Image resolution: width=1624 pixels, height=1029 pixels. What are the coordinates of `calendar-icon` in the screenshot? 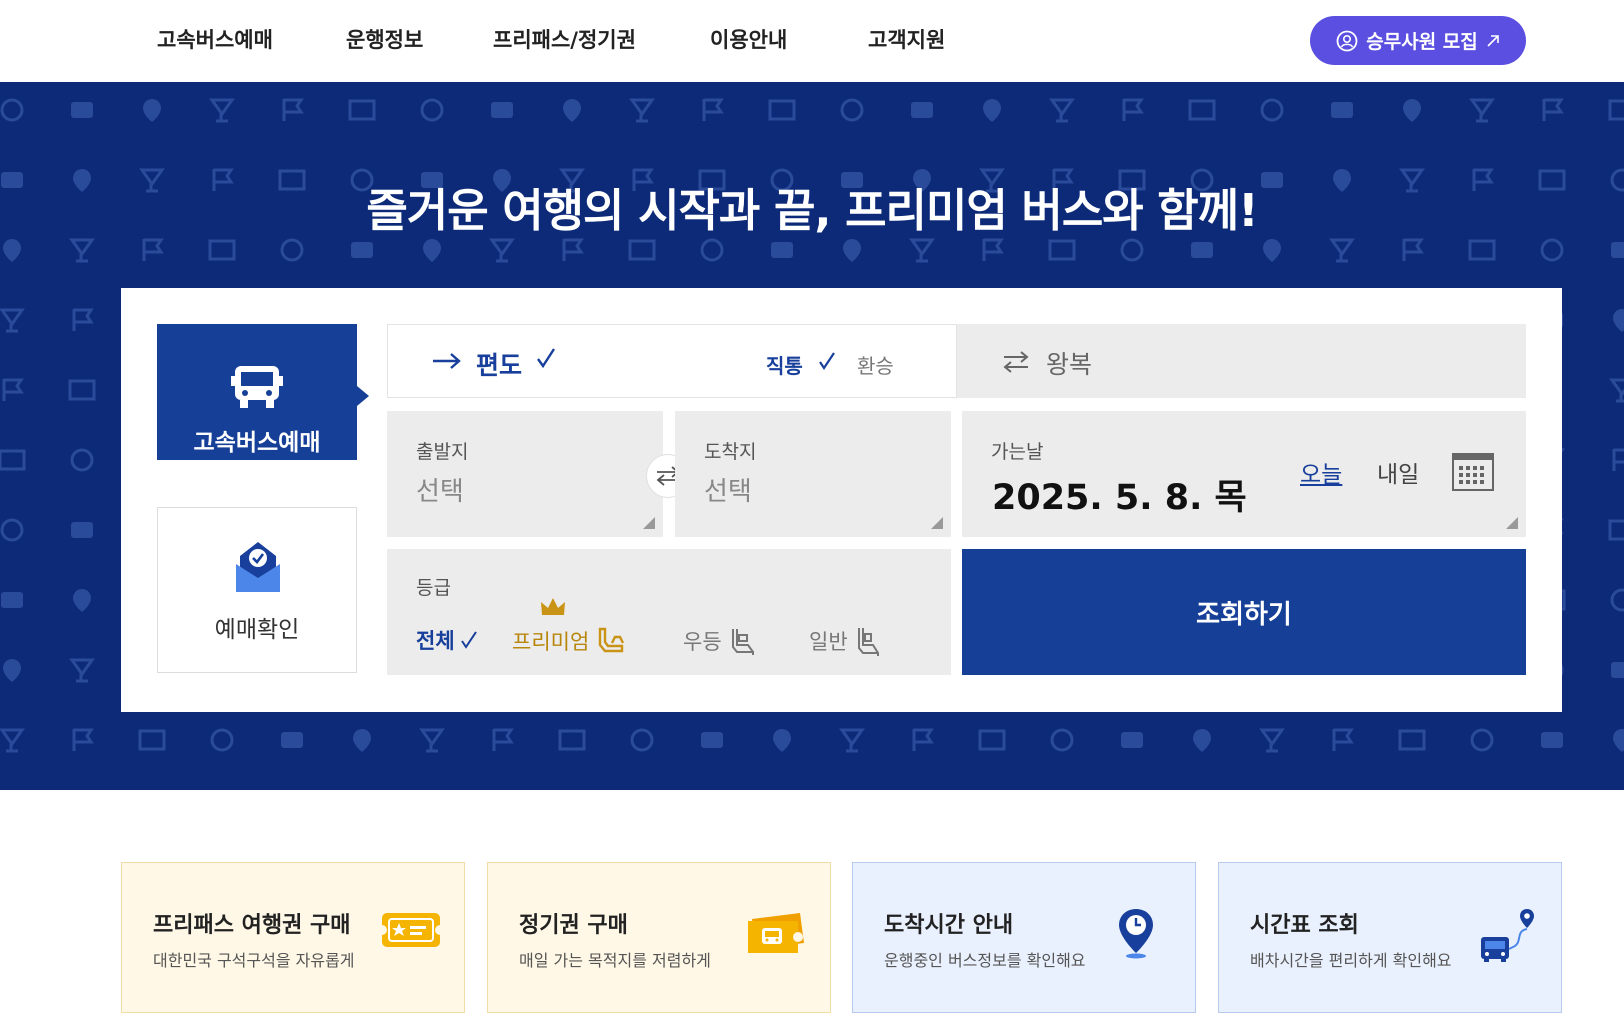 It's located at (1473, 474).